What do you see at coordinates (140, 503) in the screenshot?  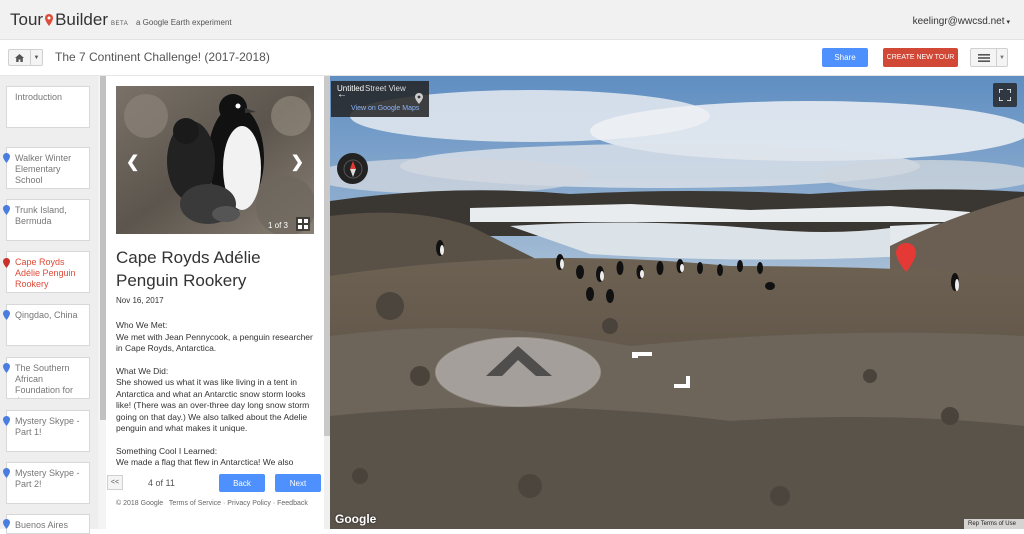 I see `copyright: © 2018 Google` at bounding box center [140, 503].